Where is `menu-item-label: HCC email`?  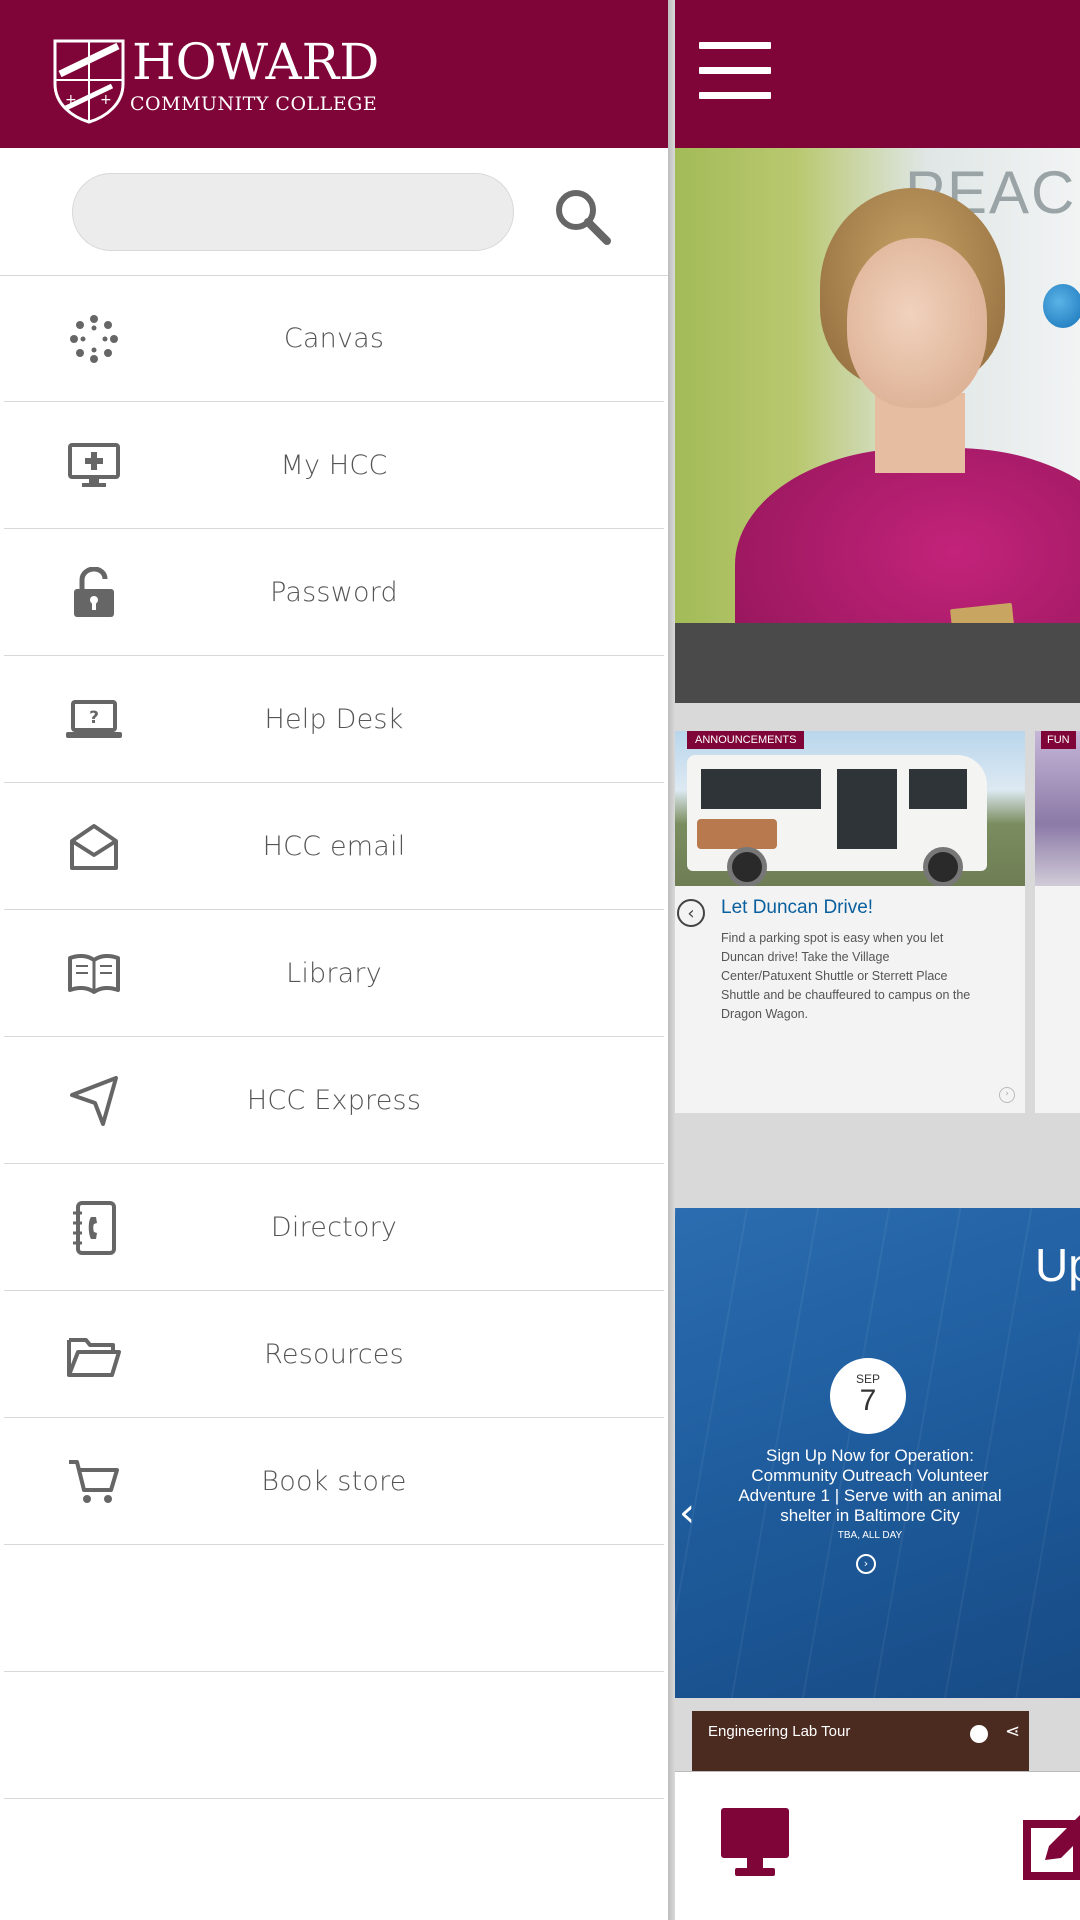
menu-item-label: HCC email is located at coordinates (334, 846).